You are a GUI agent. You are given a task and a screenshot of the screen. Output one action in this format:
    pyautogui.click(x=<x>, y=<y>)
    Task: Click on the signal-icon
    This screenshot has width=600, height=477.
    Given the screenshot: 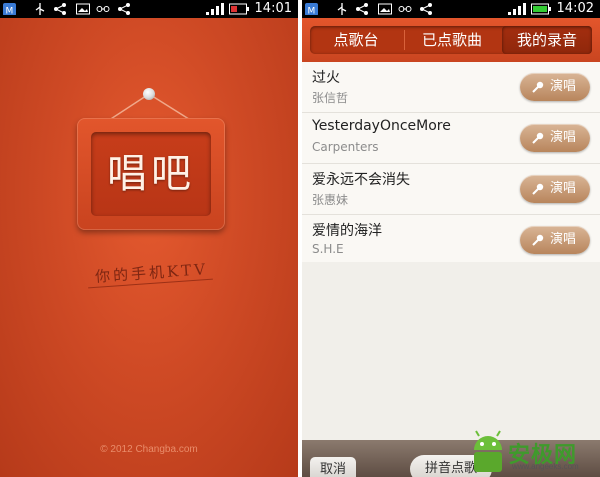 What is the action you would take?
    pyautogui.click(x=517, y=9)
    